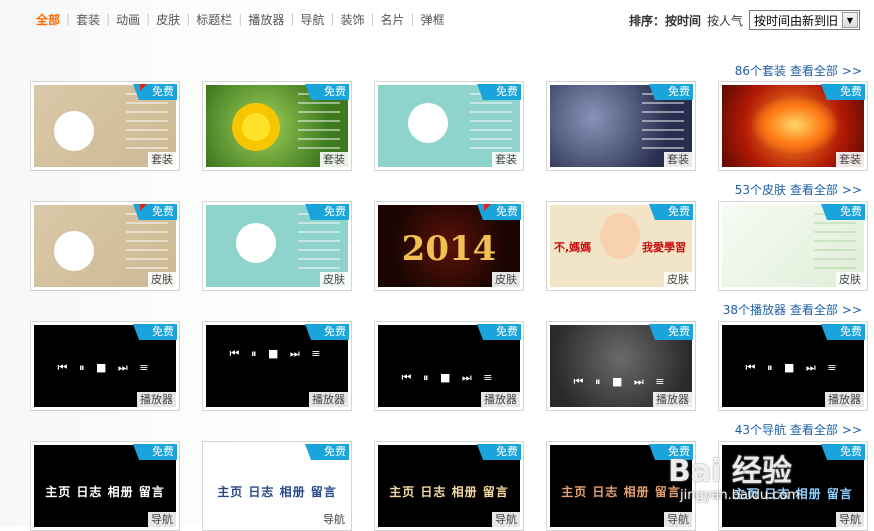 This screenshot has height=531, width=874. Describe the element at coordinates (168, 19) in the screenshot. I see `nav-item-skin: 皮肤` at that location.